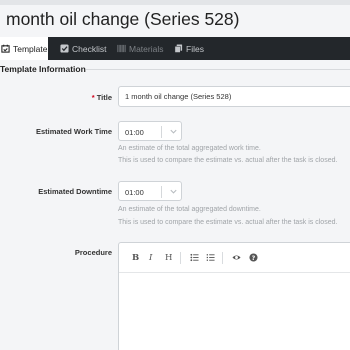  I want to click on tab-files: Files, so click(189, 48).